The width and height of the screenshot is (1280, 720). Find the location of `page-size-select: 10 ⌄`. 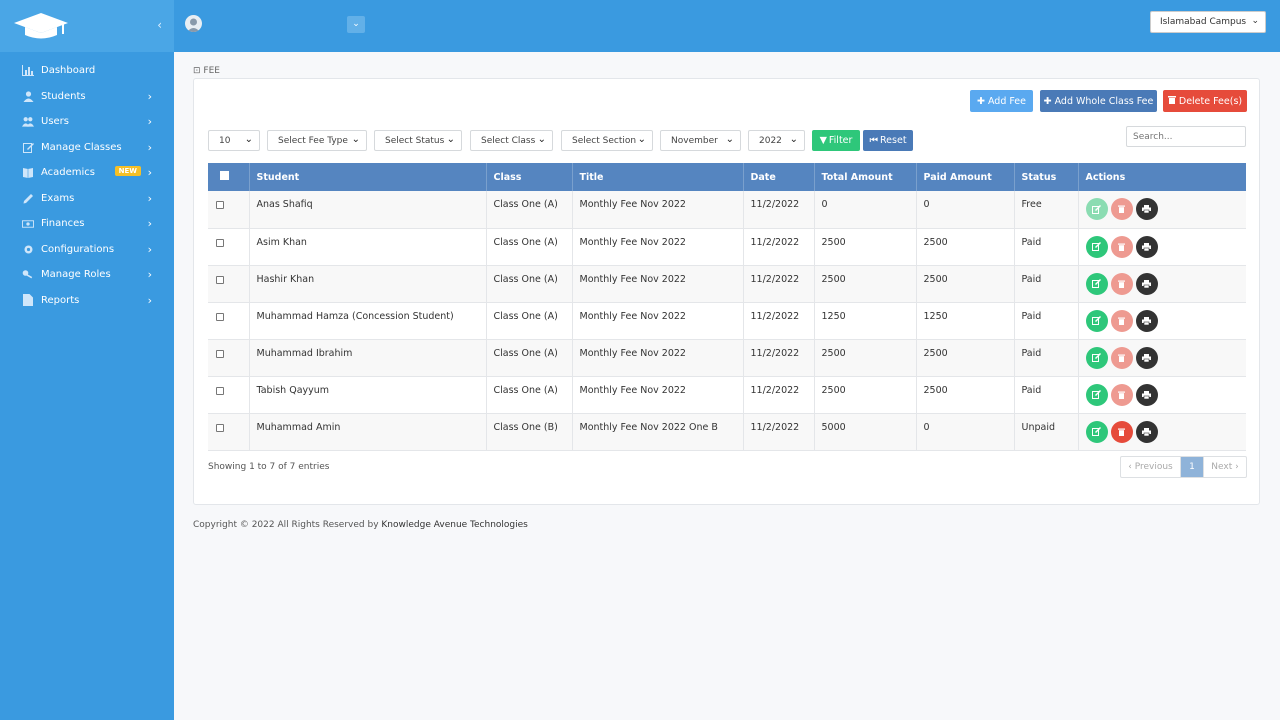

page-size-select: 10 ⌄ is located at coordinates (234, 140).